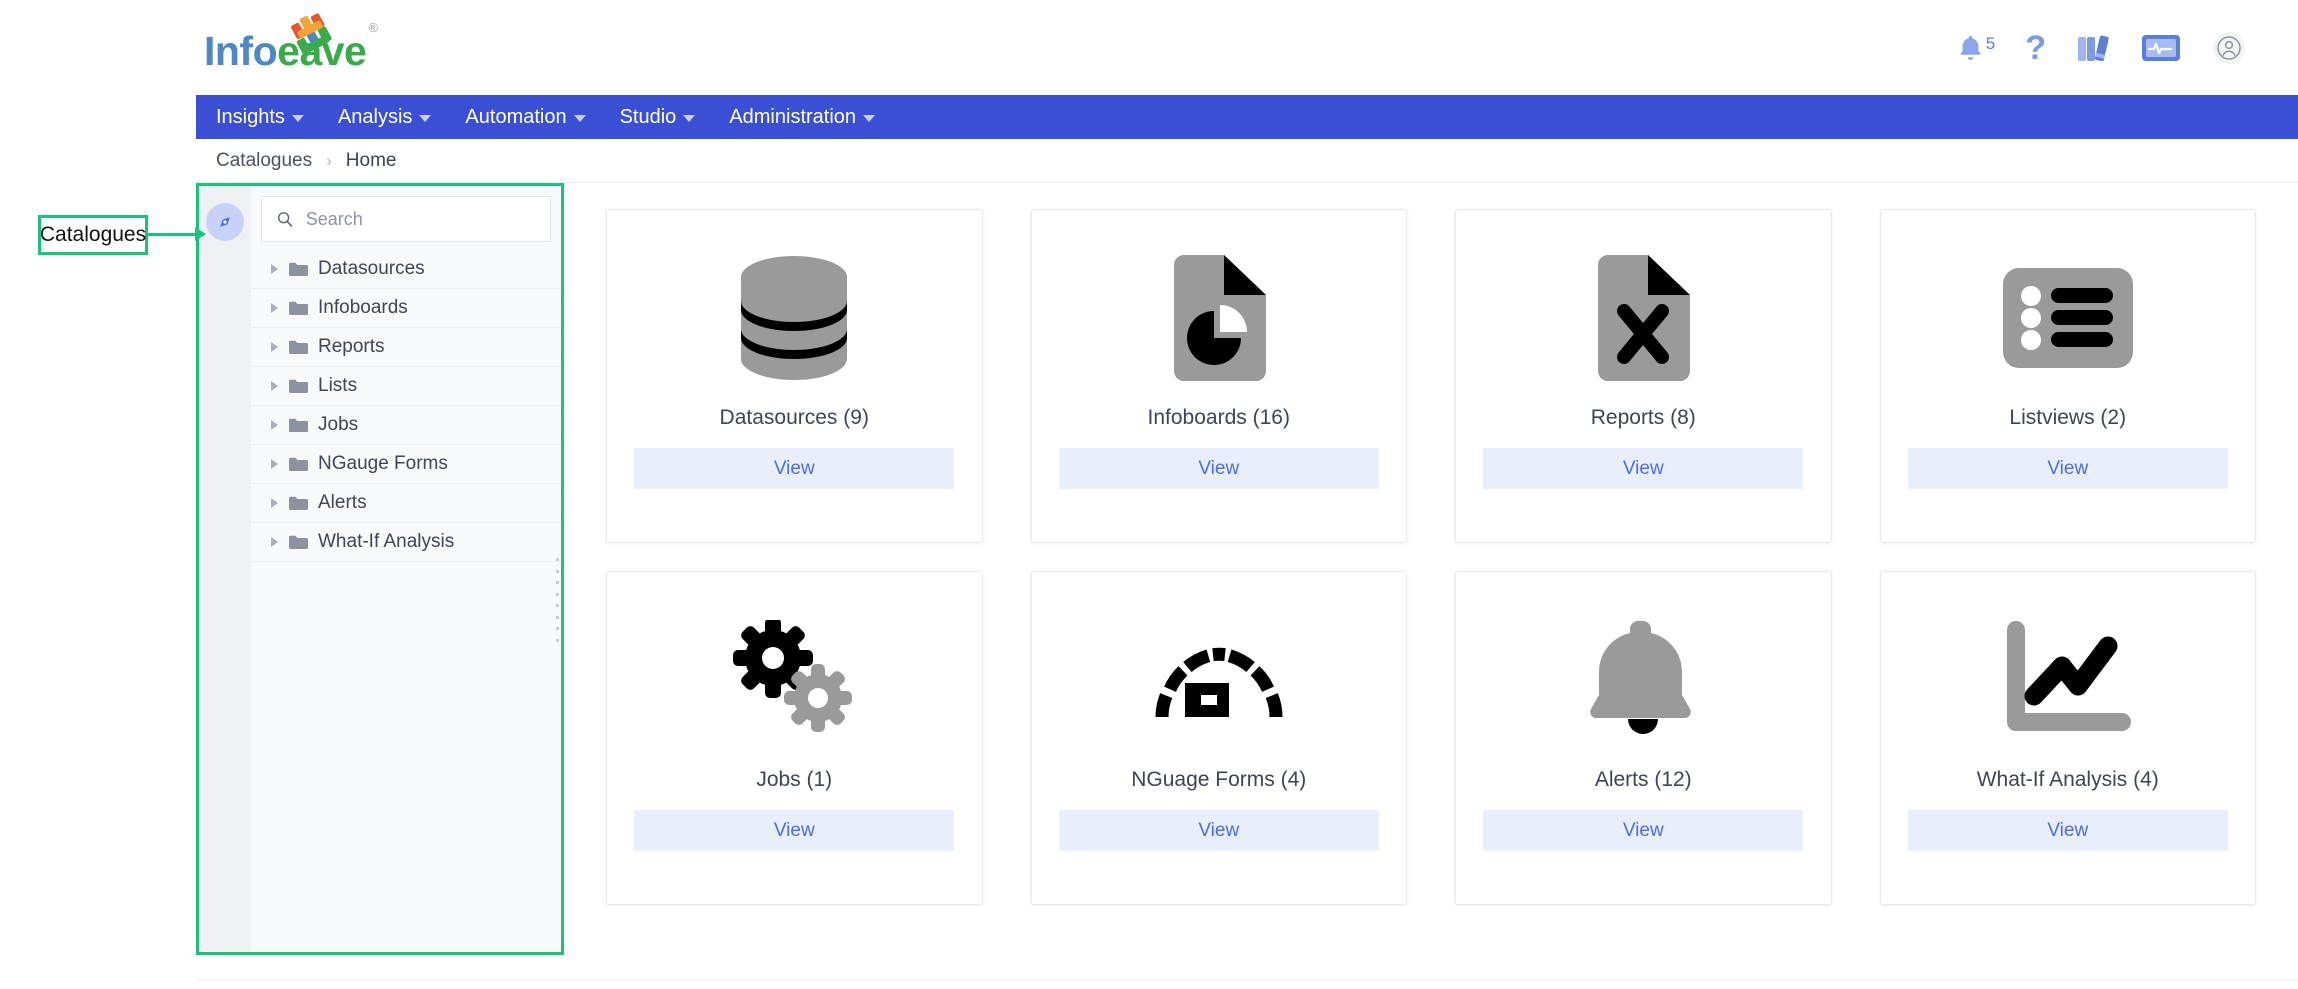 The height and width of the screenshot is (989, 2298). What do you see at coordinates (1218, 376) in the screenshot?
I see `card-infoboards: Infoboards (16) View` at bounding box center [1218, 376].